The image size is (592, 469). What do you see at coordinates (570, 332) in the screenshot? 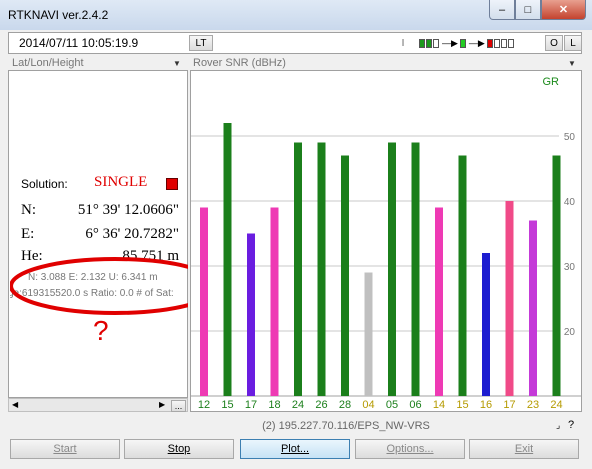
I see `y-tick-label: 20` at bounding box center [570, 332].